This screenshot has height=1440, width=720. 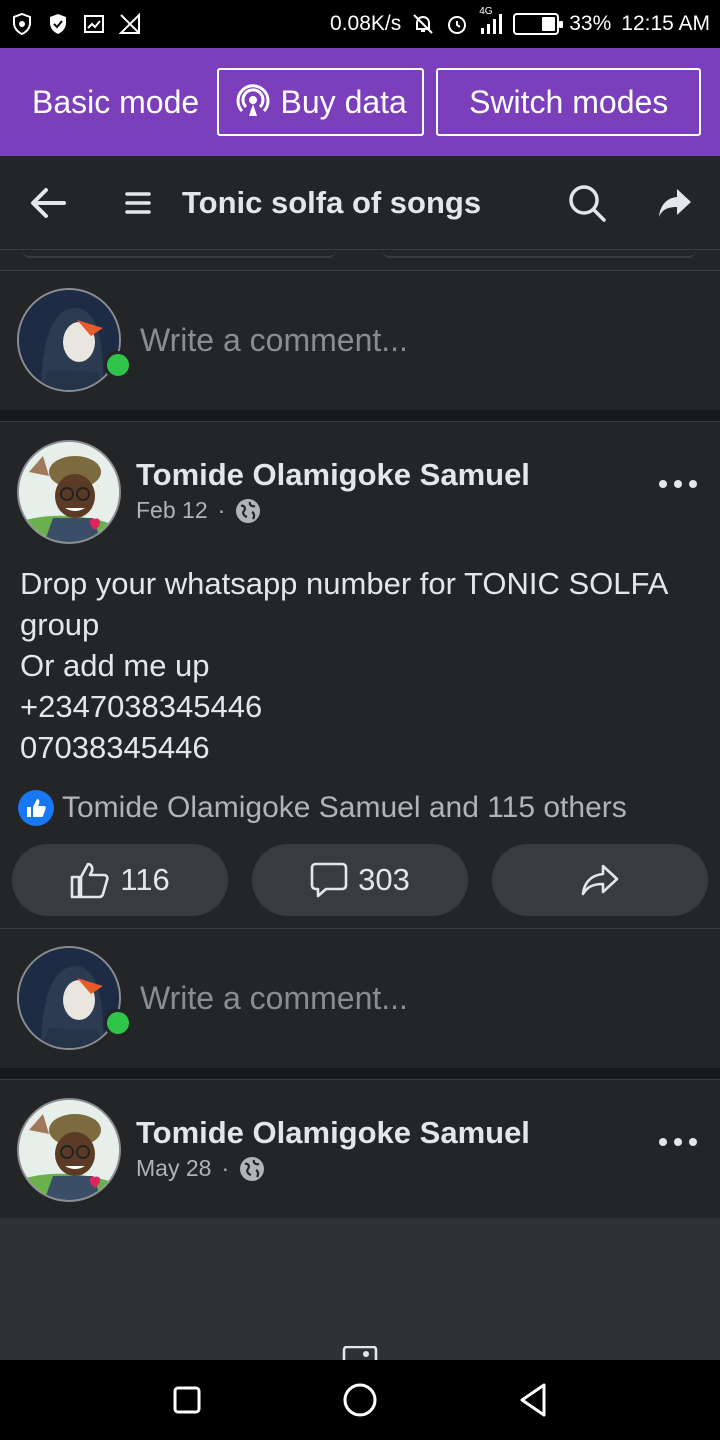 I want to click on back-triangle-icon, so click(x=533, y=1400).